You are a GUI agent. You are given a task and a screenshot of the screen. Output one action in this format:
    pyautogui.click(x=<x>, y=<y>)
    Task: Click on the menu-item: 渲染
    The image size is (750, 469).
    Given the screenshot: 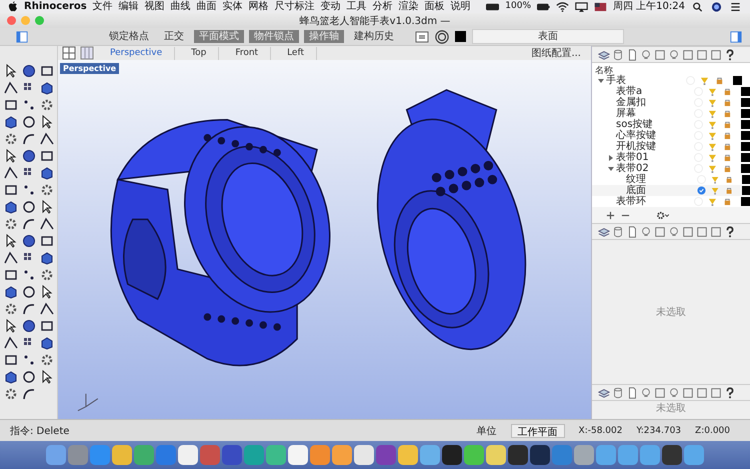 What is the action you would take?
    pyautogui.click(x=408, y=6)
    